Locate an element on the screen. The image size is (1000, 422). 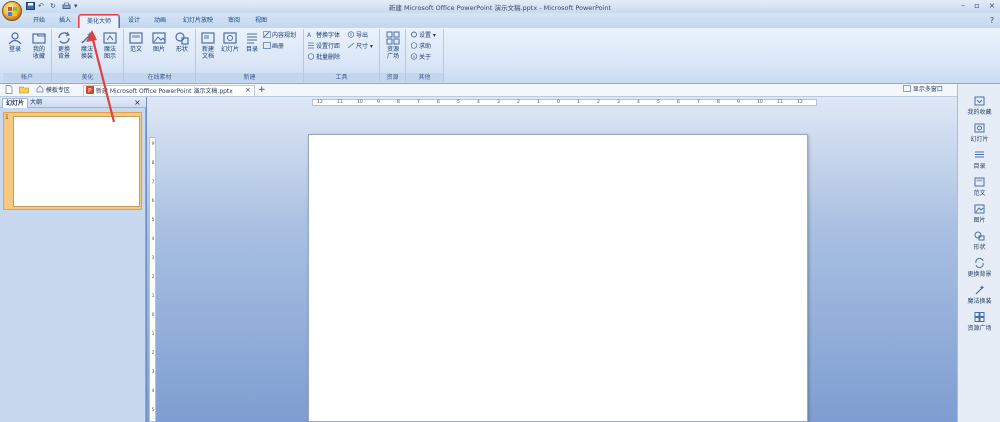
template-button: 范文 is located at coordinates (136, 42).